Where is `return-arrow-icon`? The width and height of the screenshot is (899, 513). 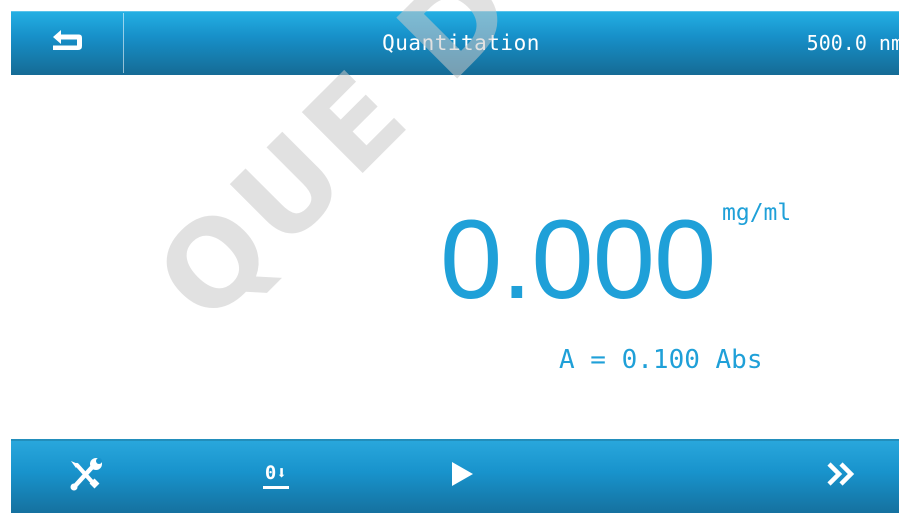
return-arrow-icon is located at coordinates (67, 43).